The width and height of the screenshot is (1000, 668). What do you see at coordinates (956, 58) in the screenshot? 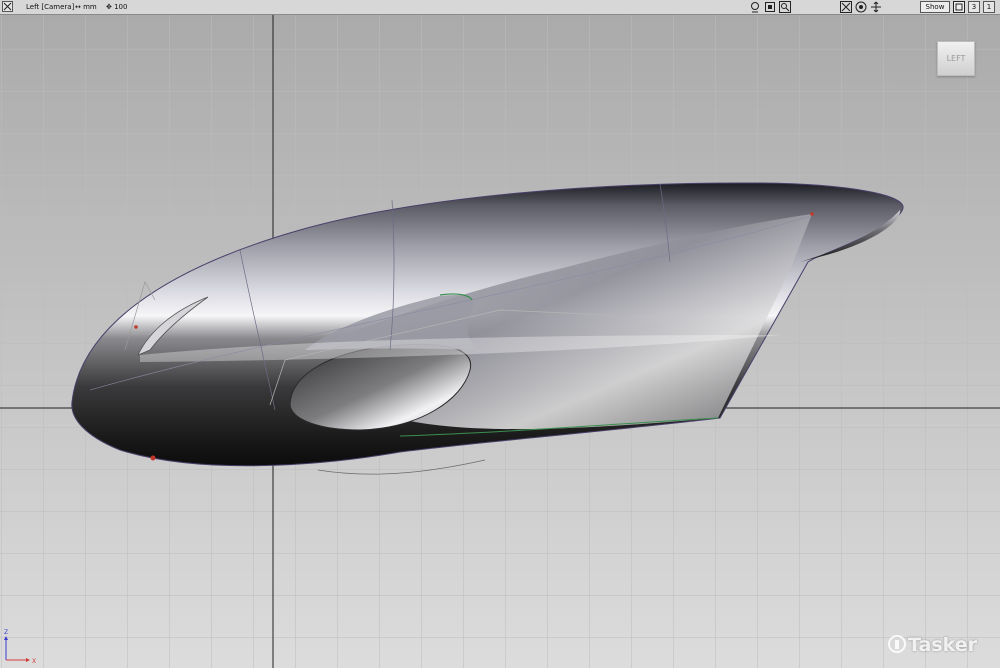
I see `view-cube: LEFT` at bounding box center [956, 58].